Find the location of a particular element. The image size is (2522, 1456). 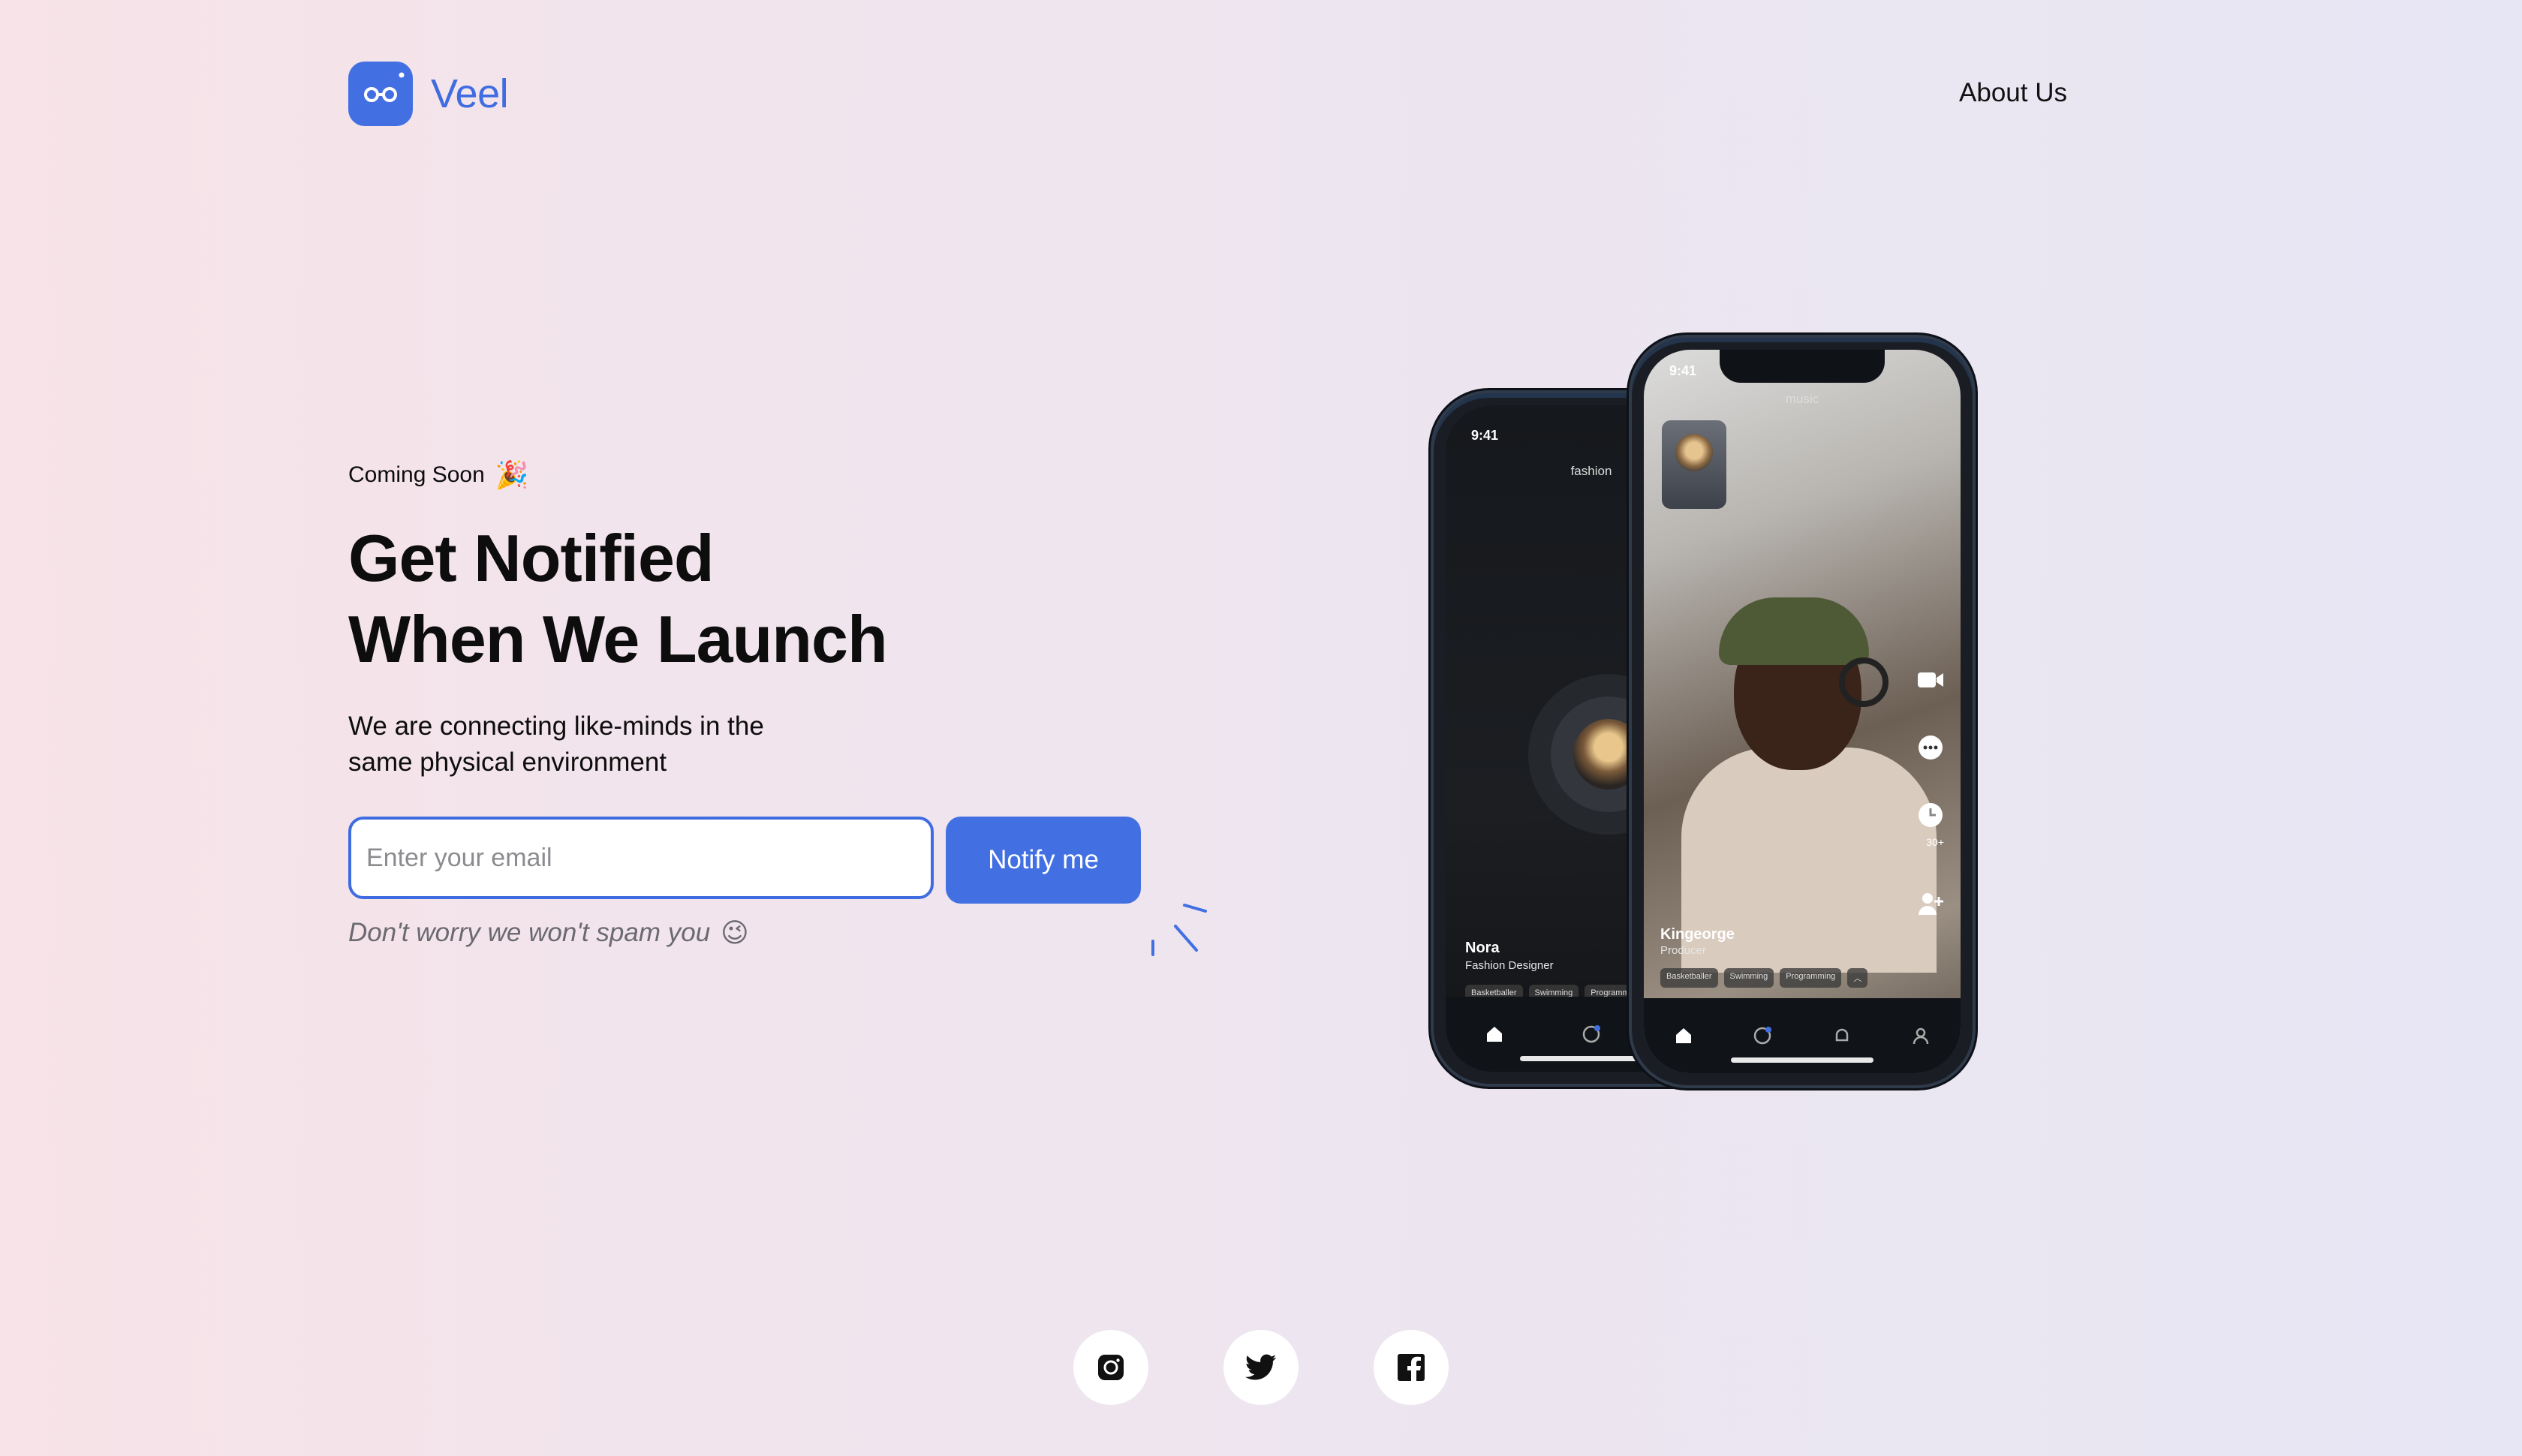

glasses-icon is located at coordinates (380, 94).